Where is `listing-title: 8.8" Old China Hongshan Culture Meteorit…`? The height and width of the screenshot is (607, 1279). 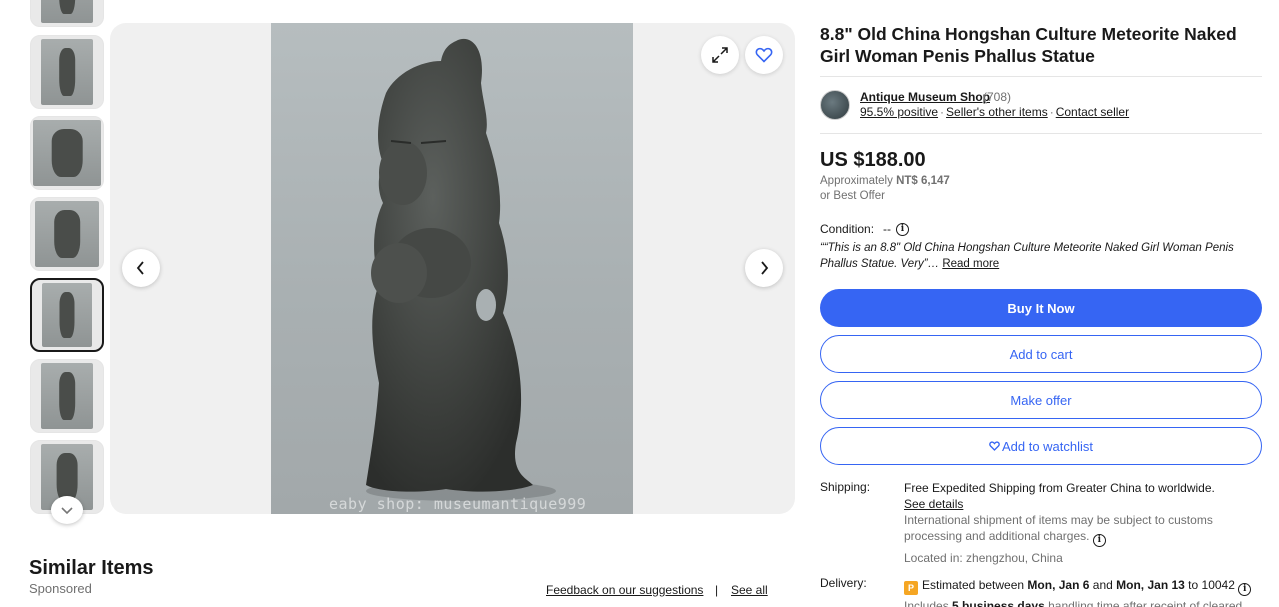 listing-title: 8.8" Old China Hongshan Culture Meteorit… is located at coordinates (1028, 45).